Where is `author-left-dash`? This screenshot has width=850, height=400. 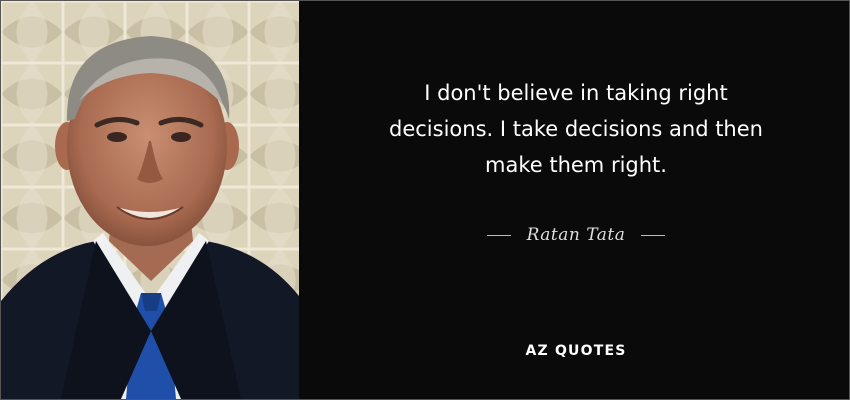 author-left-dash is located at coordinates (498, 235).